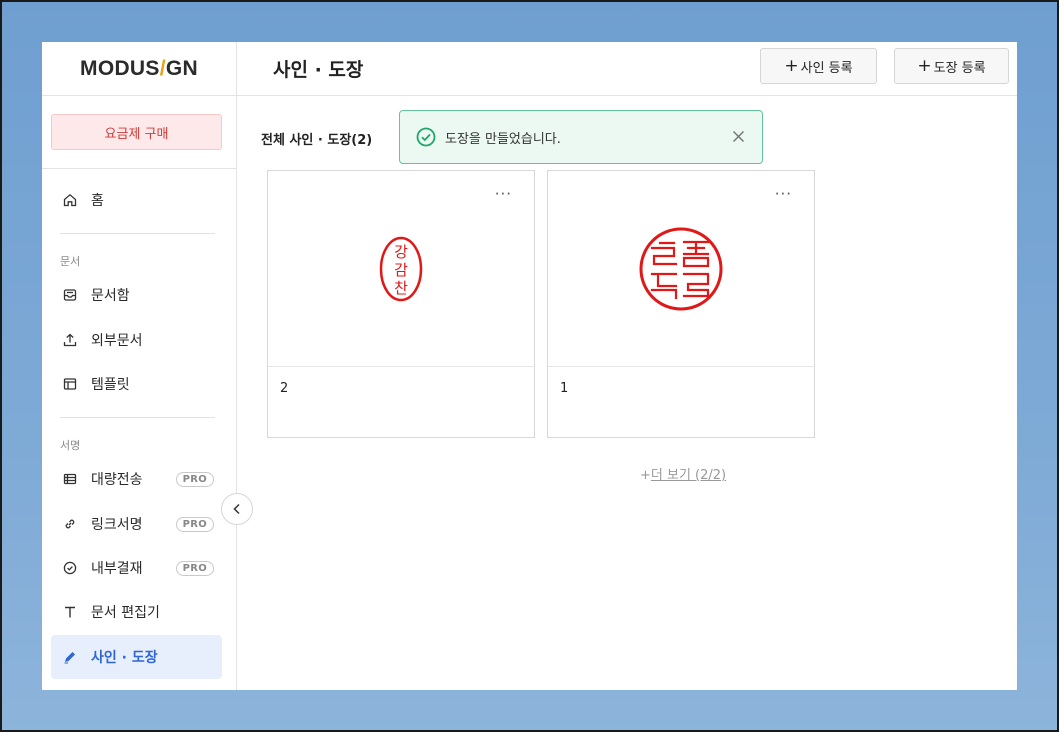 This screenshot has height=732, width=1059. Describe the element at coordinates (136, 200) in the screenshot. I see `sidebar-item-home: 홈` at that location.